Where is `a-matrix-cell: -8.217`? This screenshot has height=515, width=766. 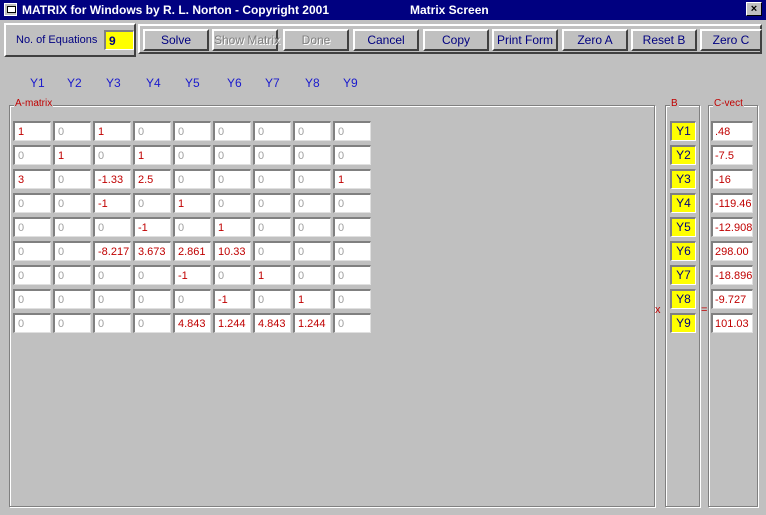
a-matrix-cell: -8.217 is located at coordinates (112, 251).